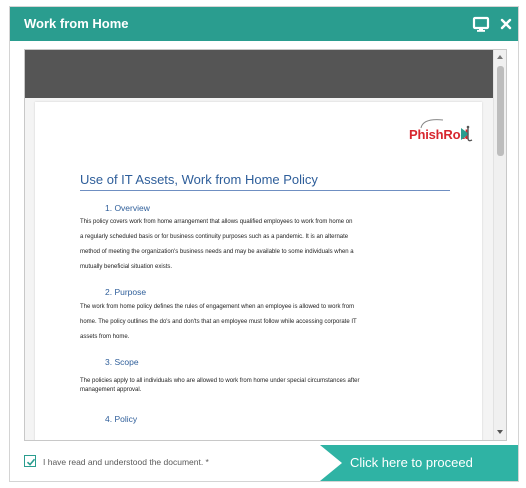 The height and width of the screenshot is (488, 526). What do you see at coordinates (127, 208) in the screenshot?
I see `section-heading: 1. Overview` at bounding box center [127, 208].